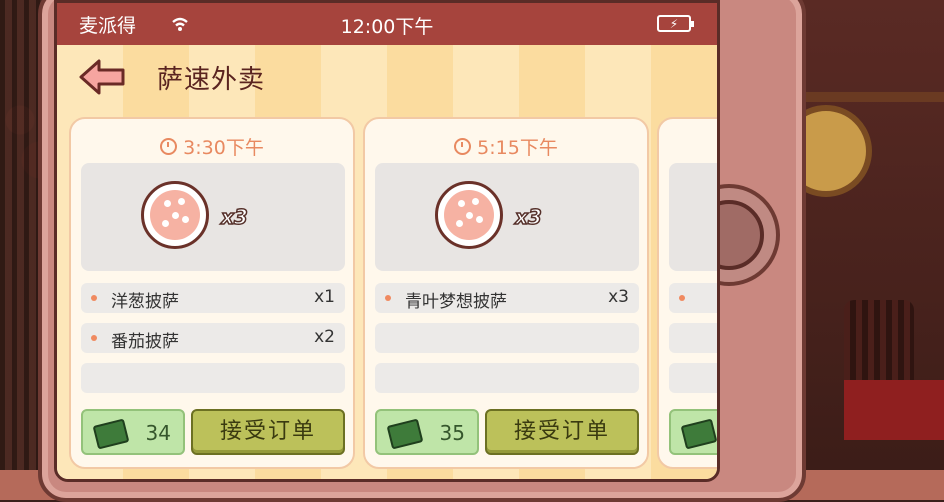  What do you see at coordinates (211, 80) in the screenshot?
I see `page-title: 萨速外卖` at bounding box center [211, 80].